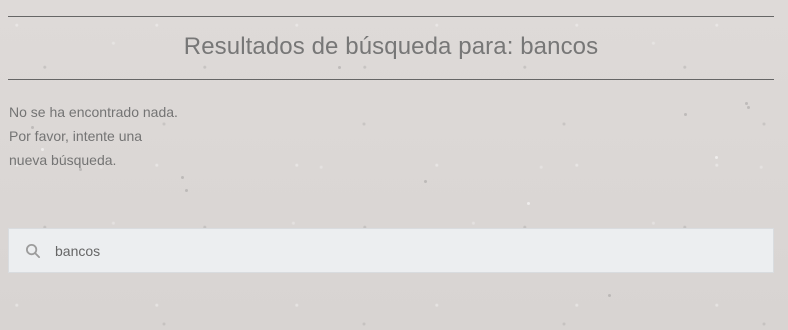 The width and height of the screenshot is (788, 330). What do you see at coordinates (391, 79) in the screenshot?
I see `bottom-divider` at bounding box center [391, 79].